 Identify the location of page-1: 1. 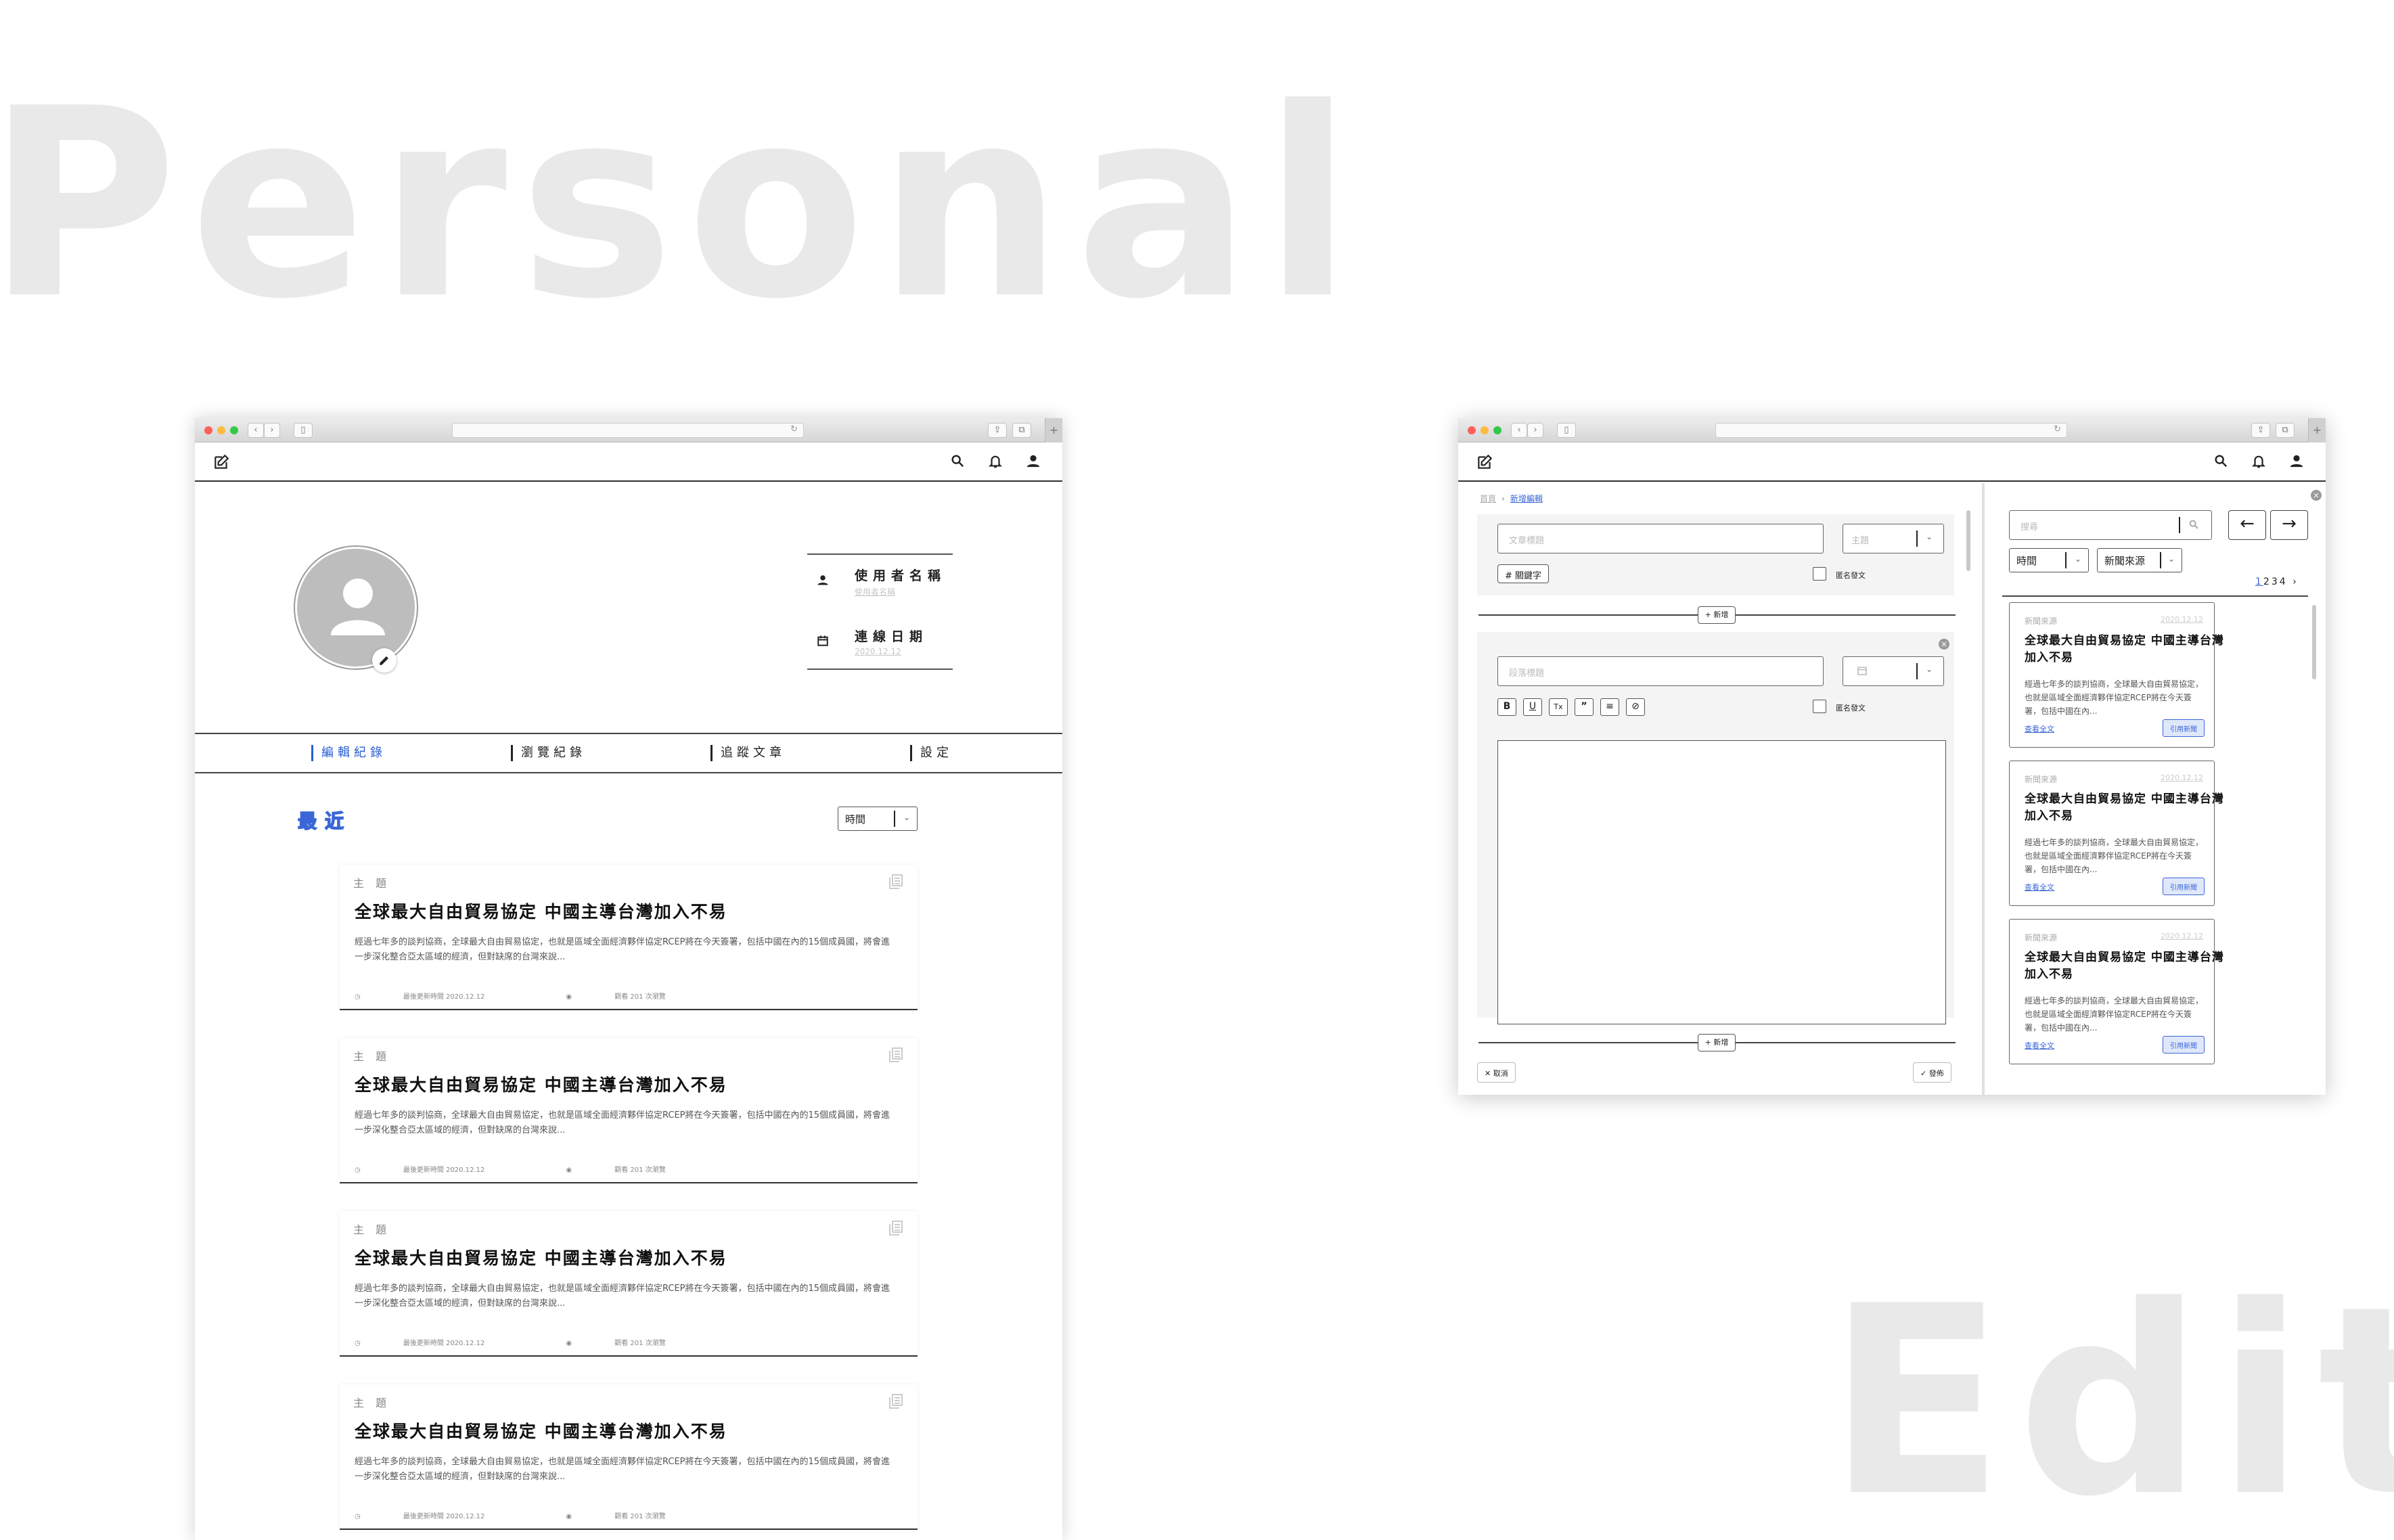
(2259, 581).